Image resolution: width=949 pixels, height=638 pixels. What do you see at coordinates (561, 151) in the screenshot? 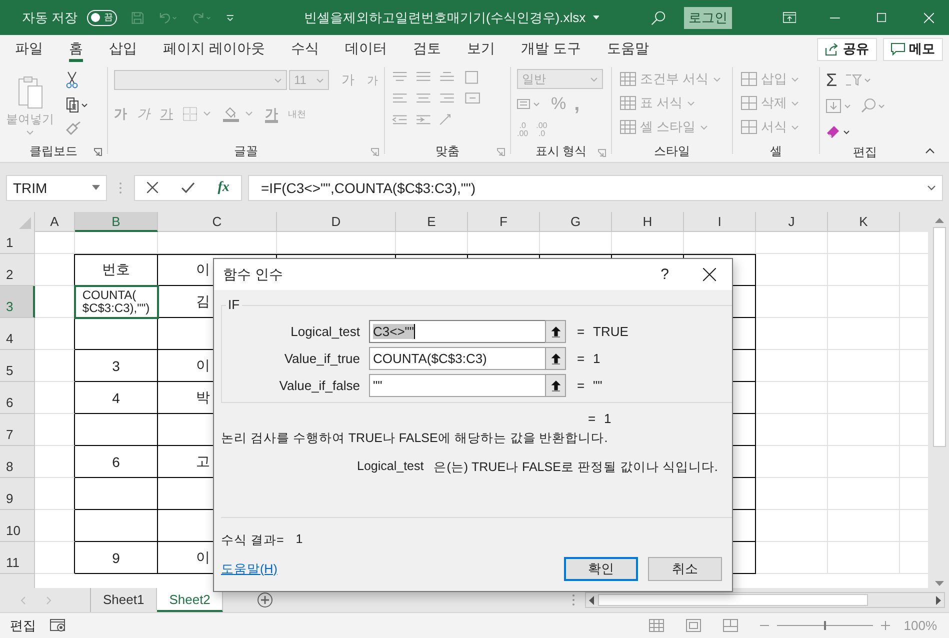
I see `group-label: 표시 형식` at bounding box center [561, 151].